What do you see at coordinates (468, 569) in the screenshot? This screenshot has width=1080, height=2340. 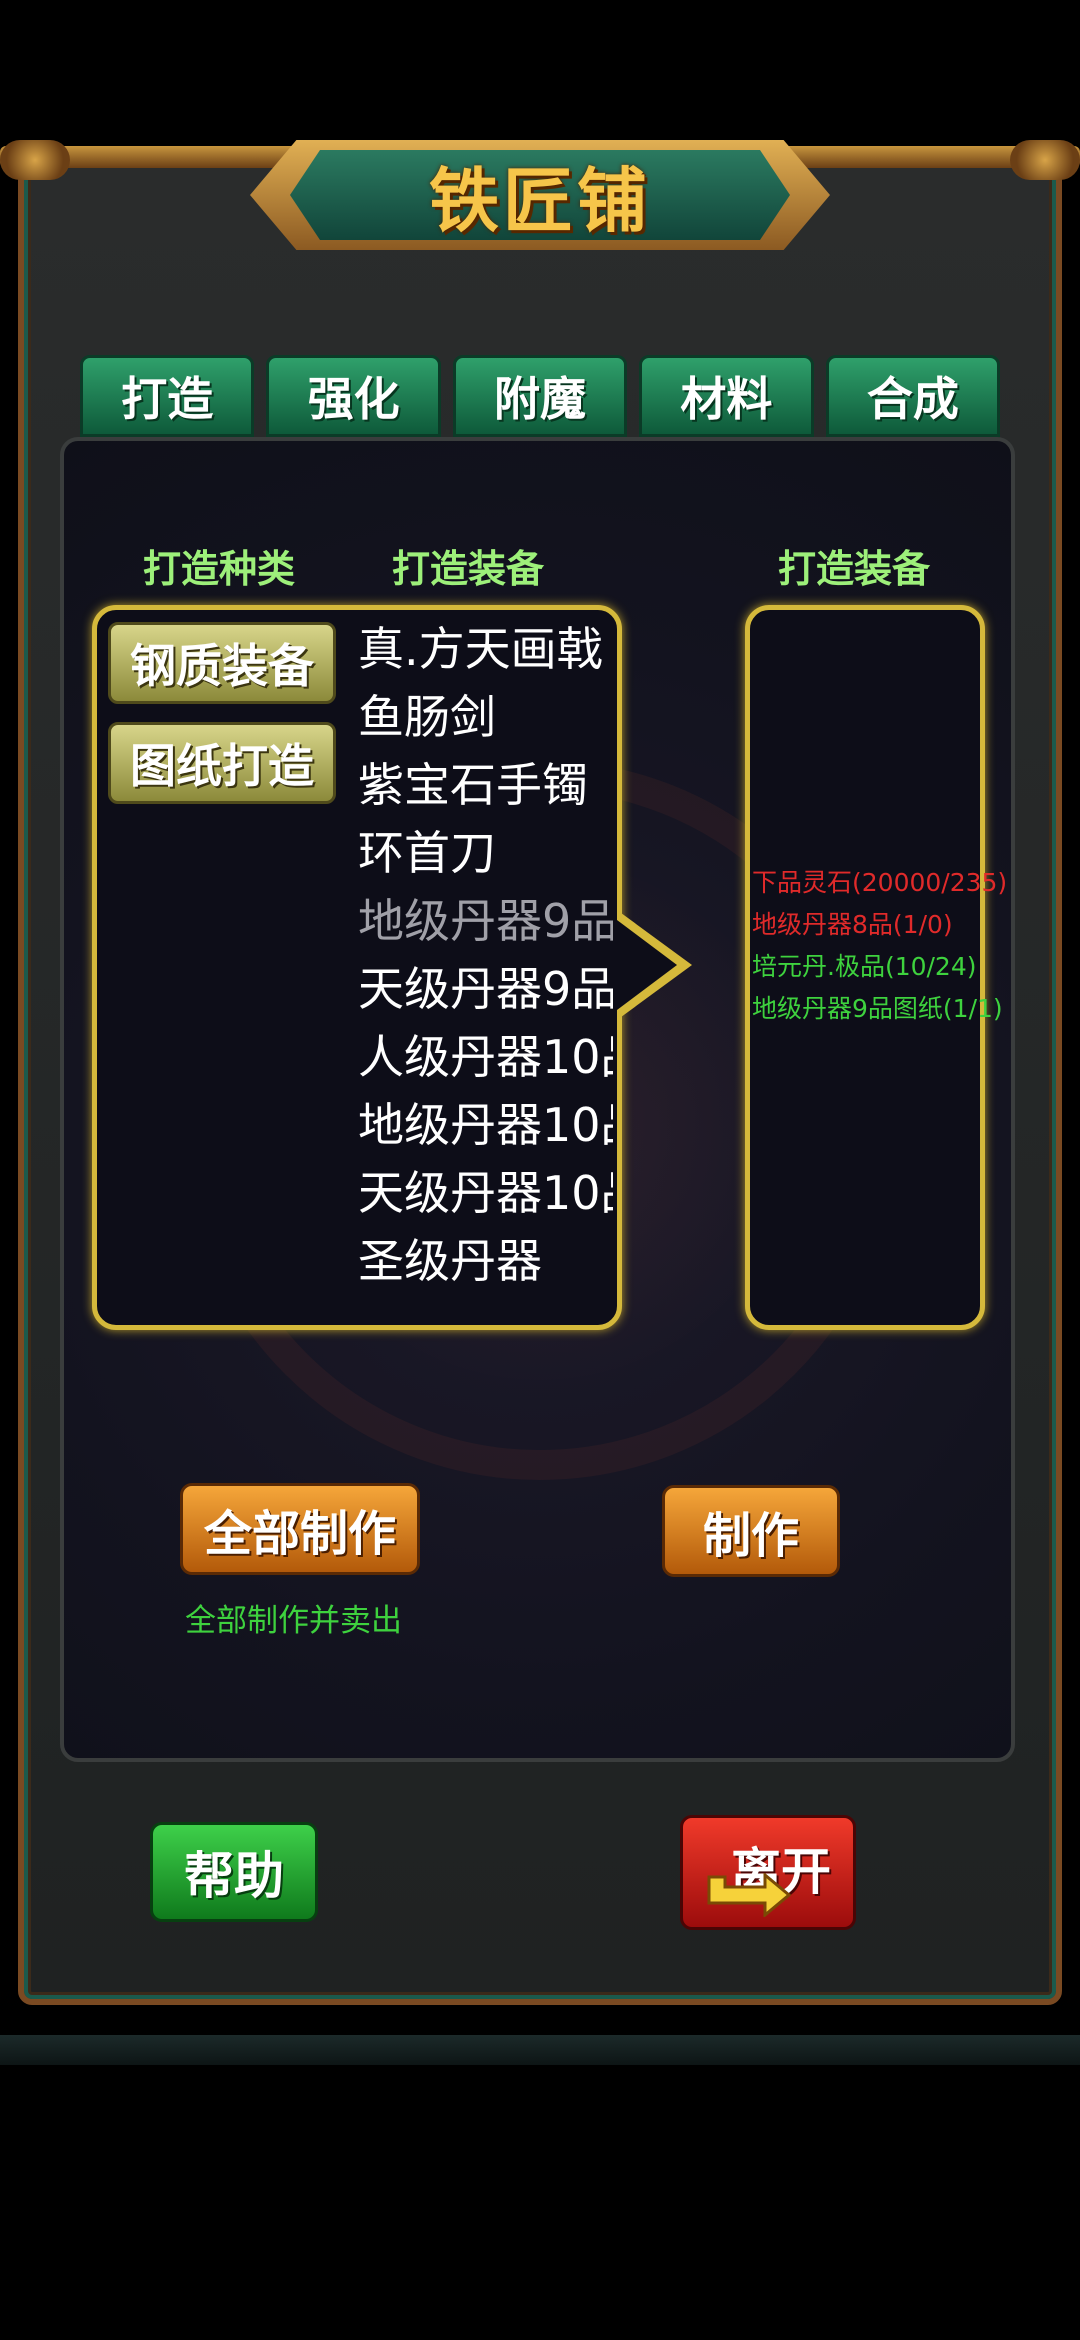 I see `header-equipment: 打造装备` at bounding box center [468, 569].